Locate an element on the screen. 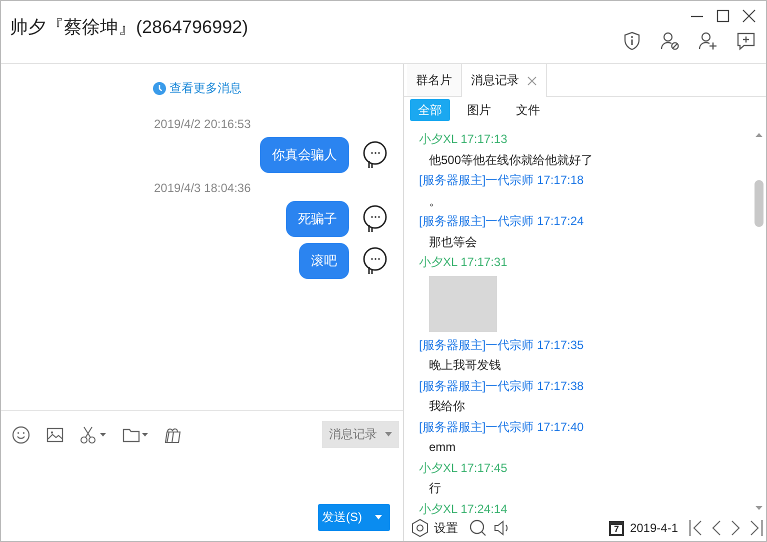  settings-label: 设置 is located at coordinates (446, 528).